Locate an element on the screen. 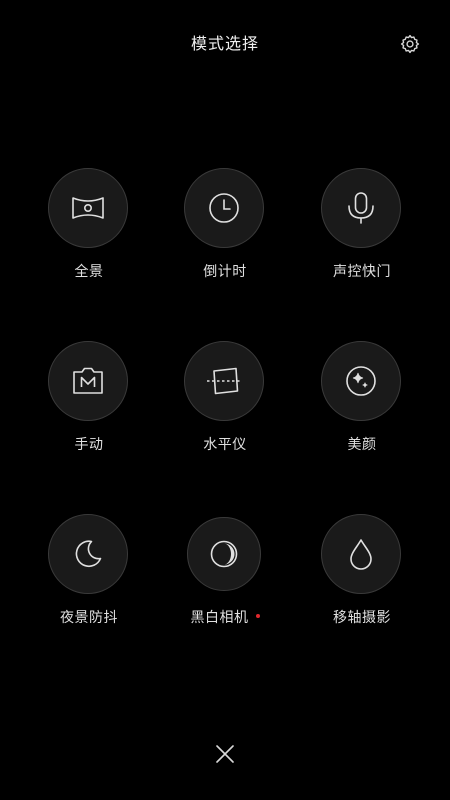 This screenshot has width=450, height=800. mode-label: 声控快门 is located at coordinates (362, 272).